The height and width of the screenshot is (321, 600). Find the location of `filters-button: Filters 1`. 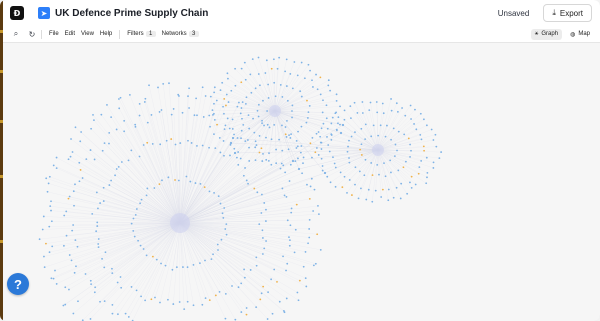

filters-button: Filters 1 is located at coordinates (141, 34).